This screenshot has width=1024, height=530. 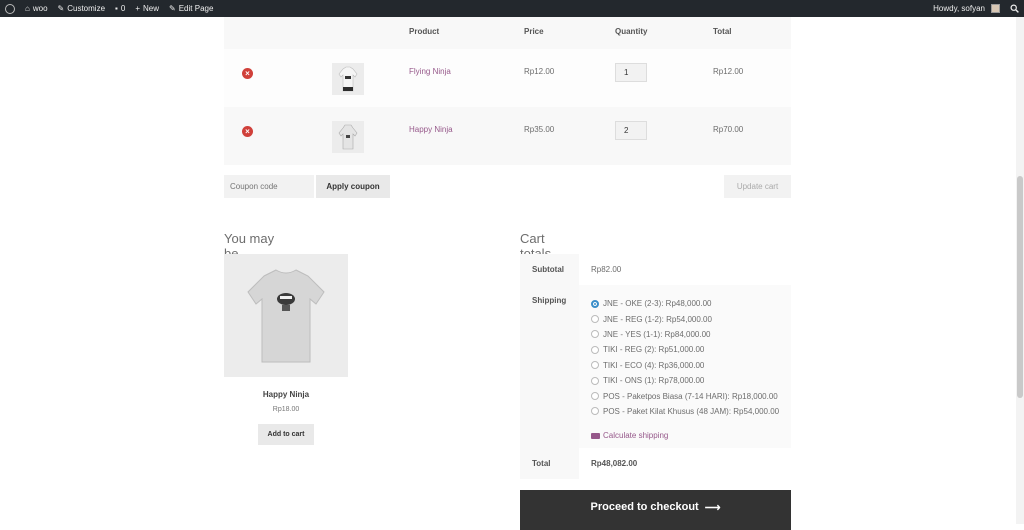 I want to click on product-image, so click(x=286, y=315).